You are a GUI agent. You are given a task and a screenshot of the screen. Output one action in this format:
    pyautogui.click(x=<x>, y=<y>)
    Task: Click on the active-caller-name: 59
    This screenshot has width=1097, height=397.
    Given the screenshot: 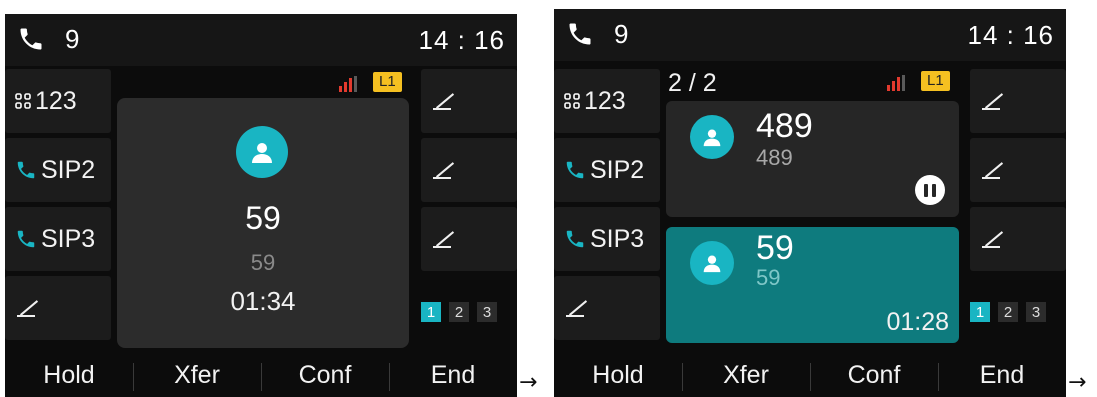 What is the action you would take?
    pyautogui.click(x=775, y=248)
    